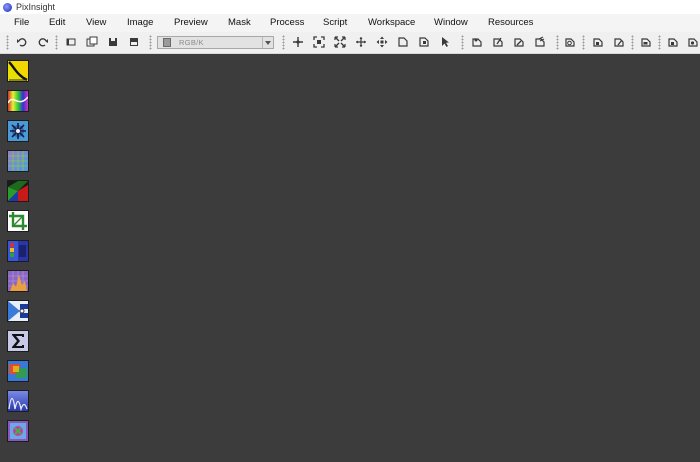 The width and height of the screenshot is (700, 462). What do you see at coordinates (7, 7) in the screenshot?
I see `app-icon` at bounding box center [7, 7].